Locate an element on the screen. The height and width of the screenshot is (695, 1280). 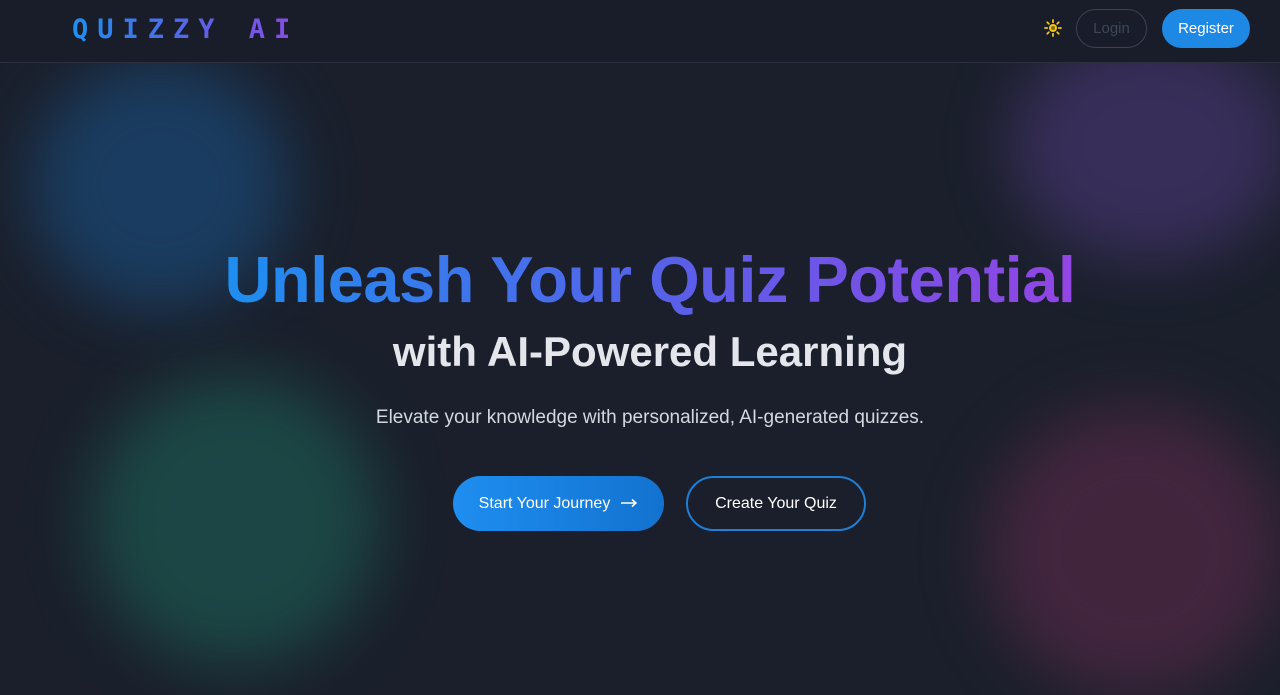
hero-title: Unleash Your Quiz Potential is located at coordinates (640, 280).